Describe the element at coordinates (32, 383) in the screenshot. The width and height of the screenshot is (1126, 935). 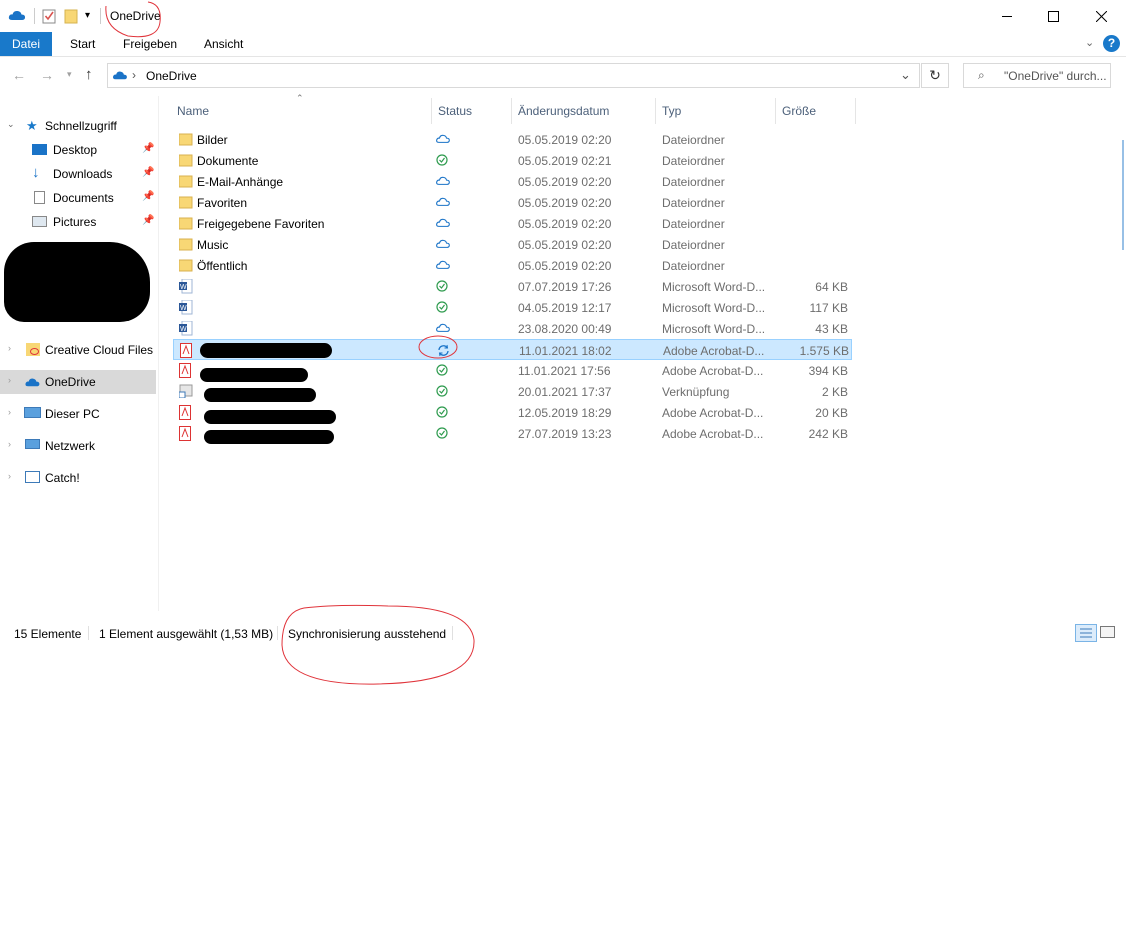
I see `onedrive-cloud-icon` at that location.